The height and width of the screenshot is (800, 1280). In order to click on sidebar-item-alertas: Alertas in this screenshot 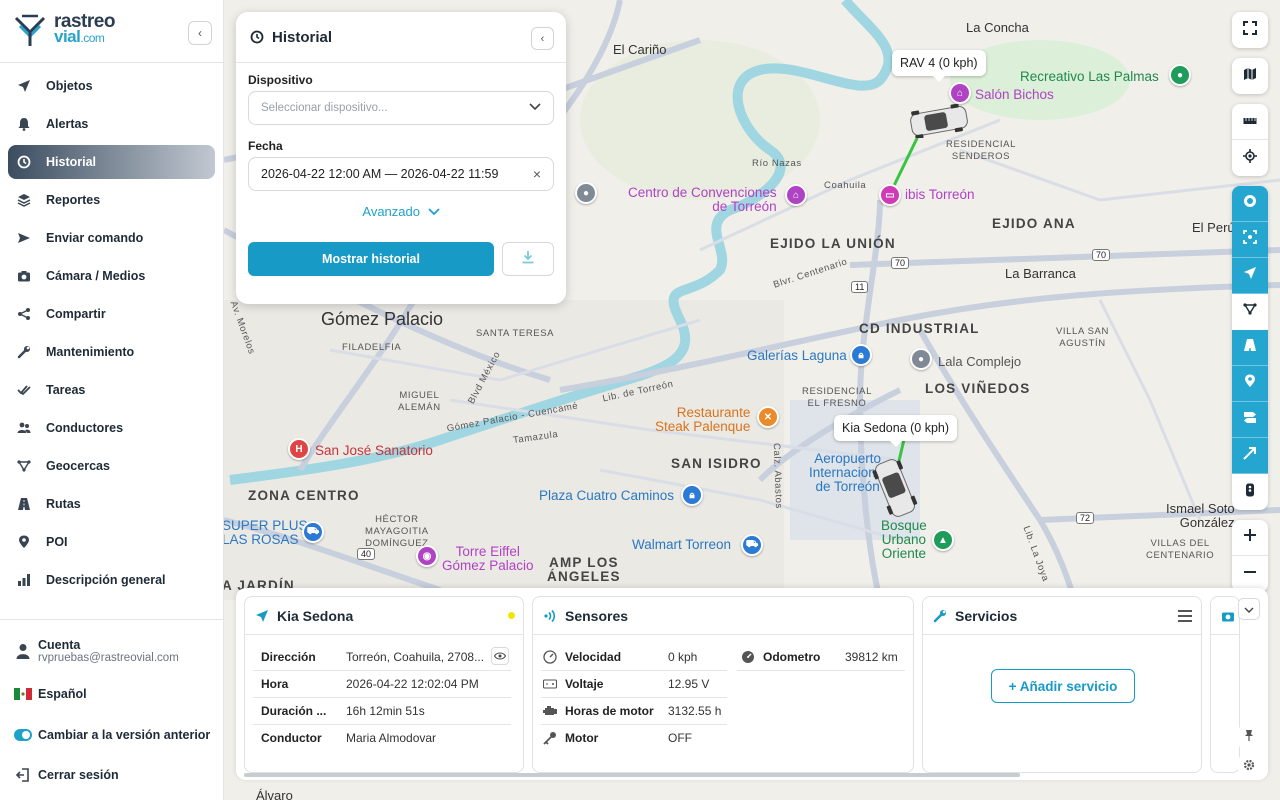, I will do `click(111, 124)`.